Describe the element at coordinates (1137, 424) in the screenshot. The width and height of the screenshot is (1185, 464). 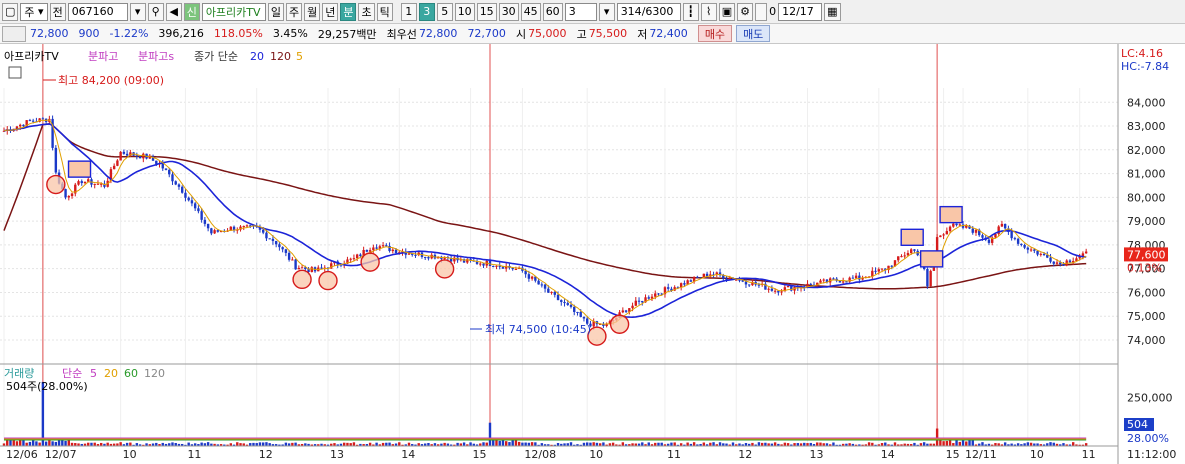
I see `volume-current-label: 504` at that location.